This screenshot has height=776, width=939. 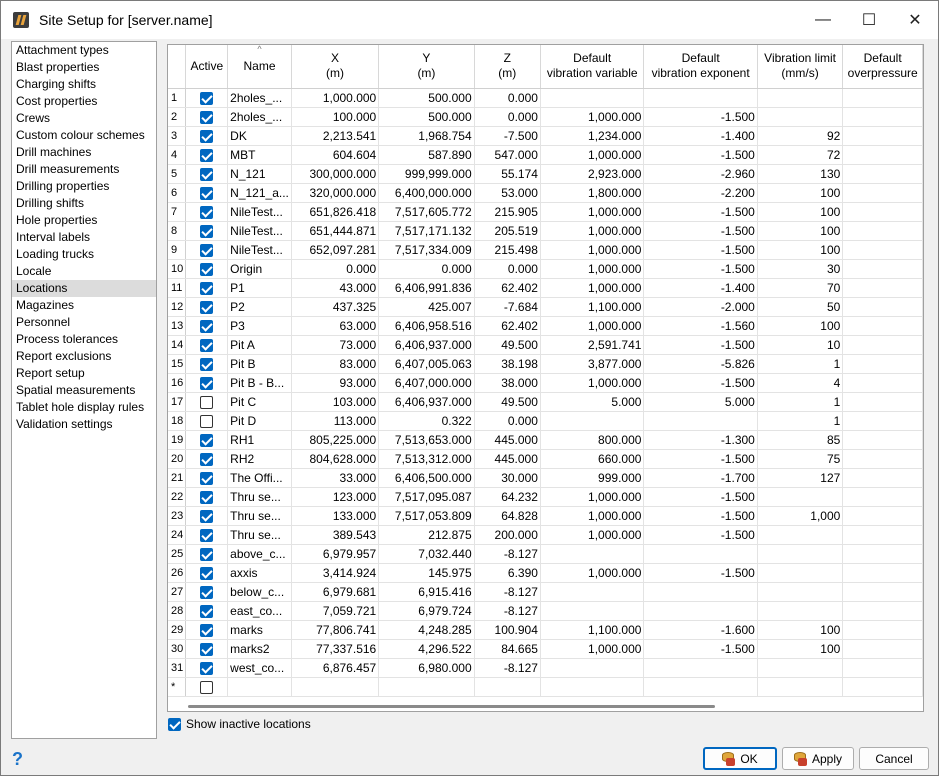 I want to click on vibration-limit-cell: 85, so click(x=800, y=440).